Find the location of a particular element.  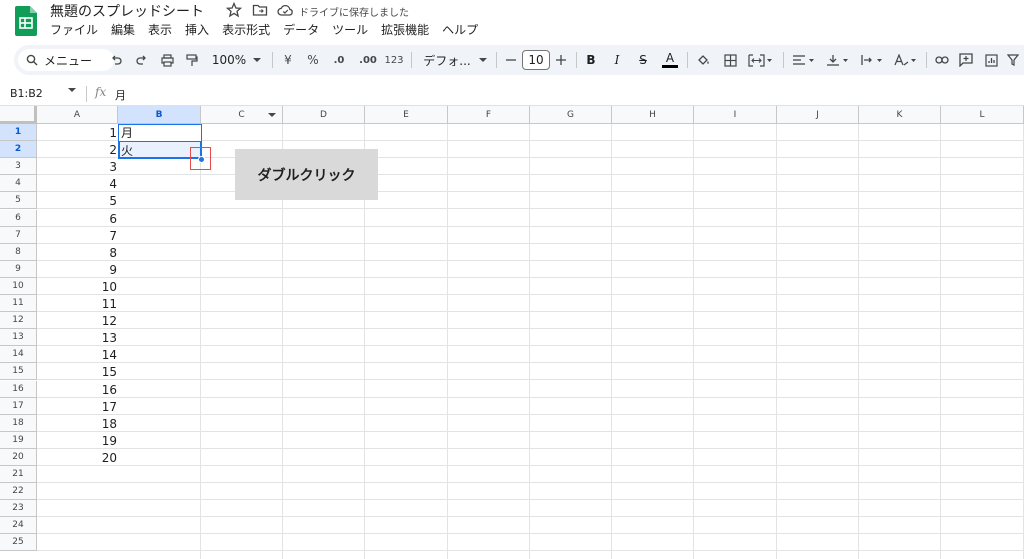

column-menu-chevron-icon is located at coordinates (272, 115).